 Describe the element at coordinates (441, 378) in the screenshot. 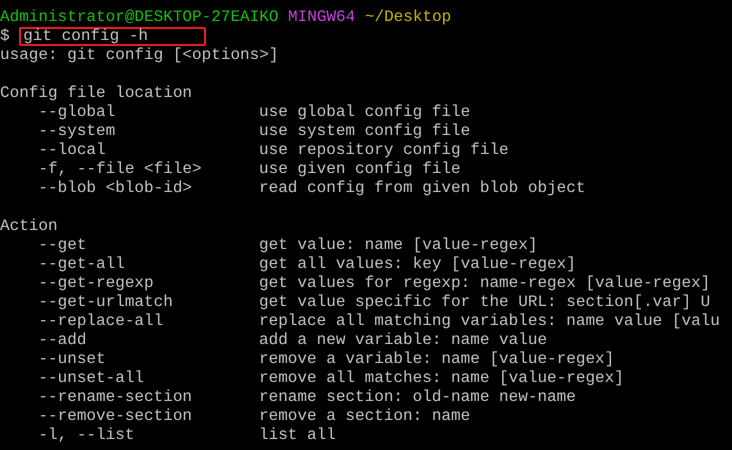

I see `option-description: remove all matches: name [value-regex]` at that location.